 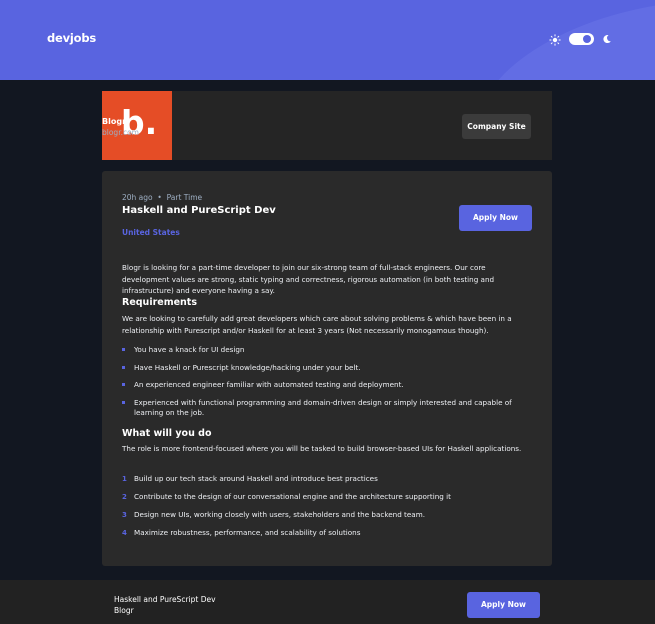 I want to click on sticky-footer, so click(x=327, y=602).